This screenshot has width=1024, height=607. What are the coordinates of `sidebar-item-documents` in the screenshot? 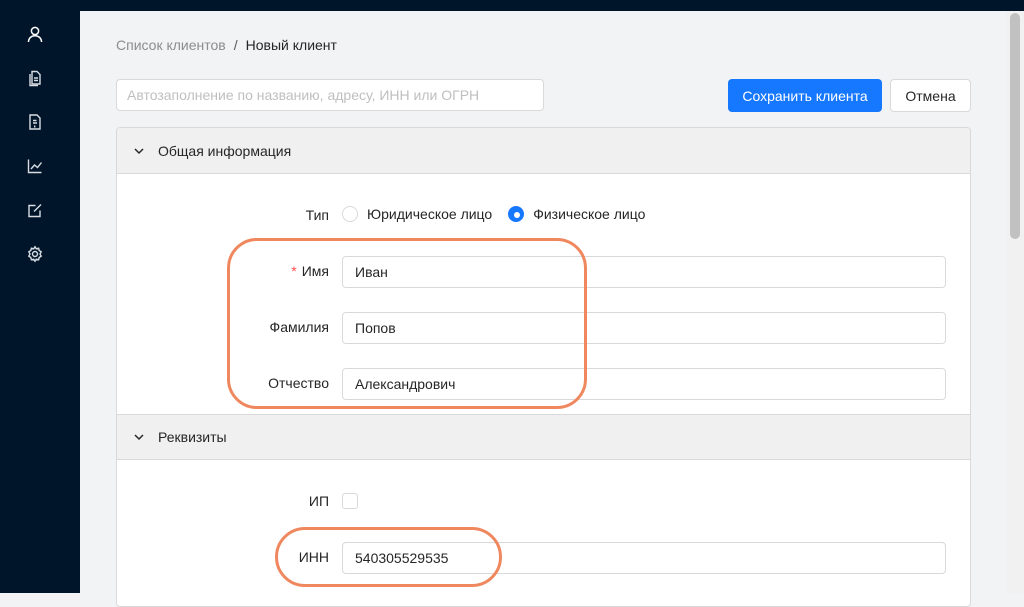 It's located at (35, 78).